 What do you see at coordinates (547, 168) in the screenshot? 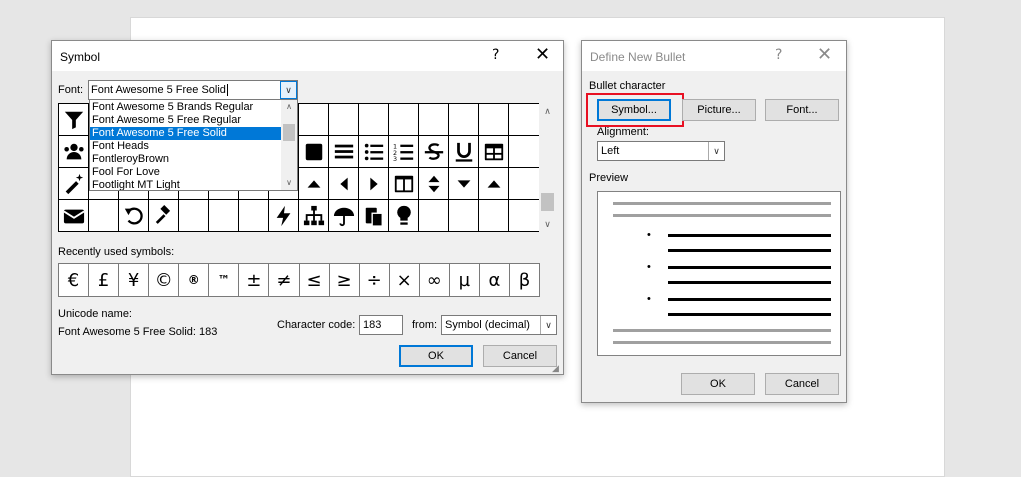
I see `symbol-grid-scrollbar: ∧ ∨` at bounding box center [547, 168].